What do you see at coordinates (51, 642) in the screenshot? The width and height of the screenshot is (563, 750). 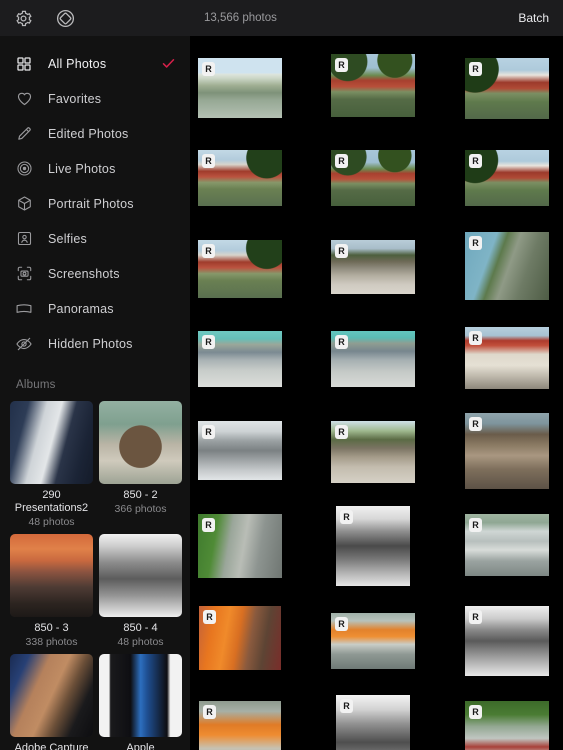 I see `album-count: 338 photos` at bounding box center [51, 642].